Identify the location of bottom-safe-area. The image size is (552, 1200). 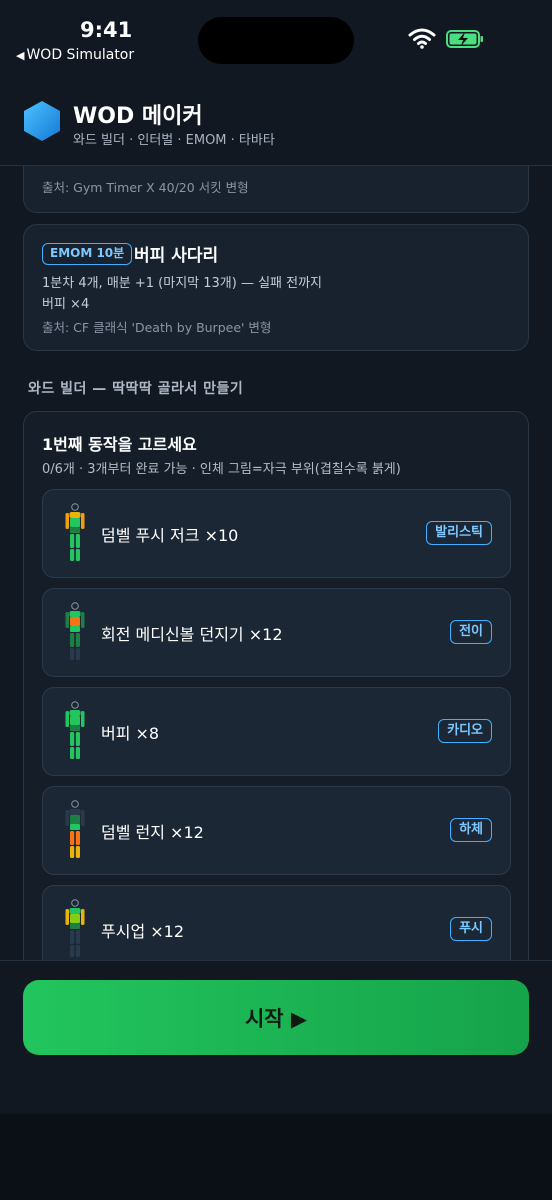
(276, 1157).